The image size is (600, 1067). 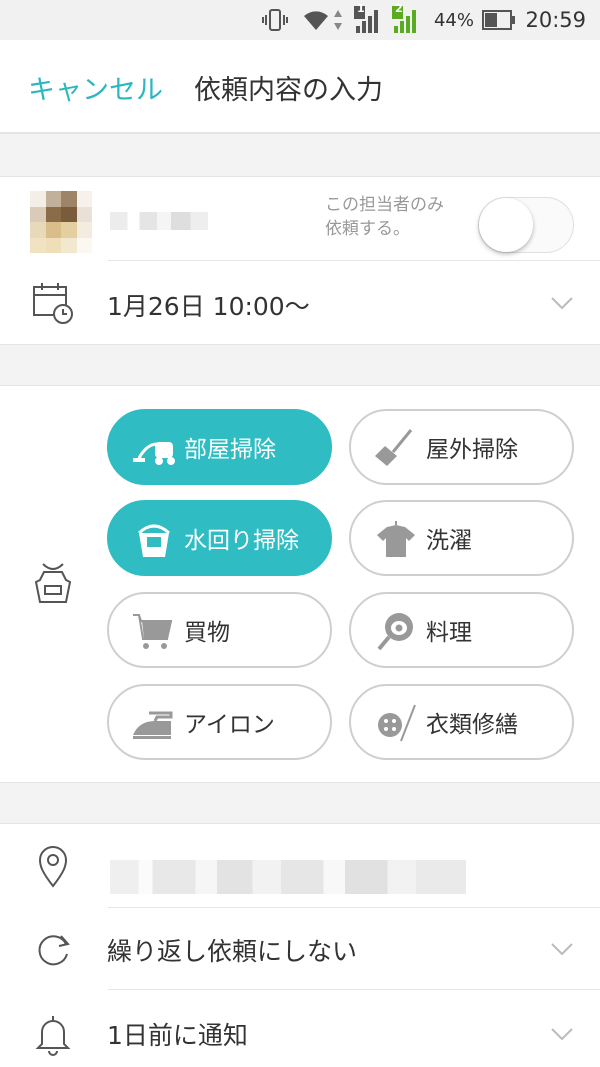 I want to click on service-room-cleaning: 部屋掃除, so click(x=219, y=447).